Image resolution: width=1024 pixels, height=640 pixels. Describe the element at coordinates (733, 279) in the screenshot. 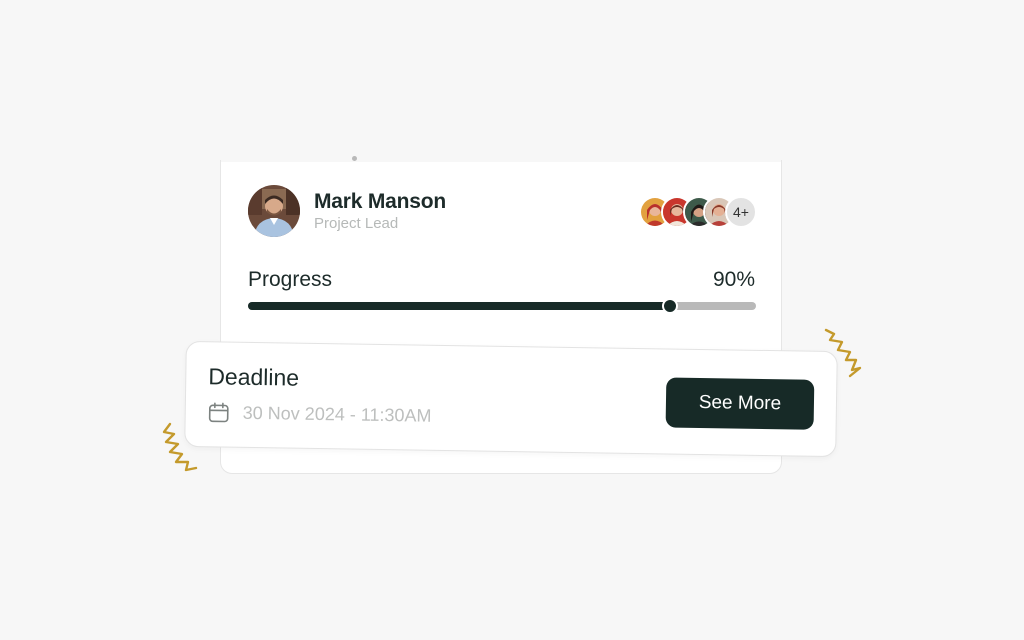

I see `progress-value: 90%` at that location.